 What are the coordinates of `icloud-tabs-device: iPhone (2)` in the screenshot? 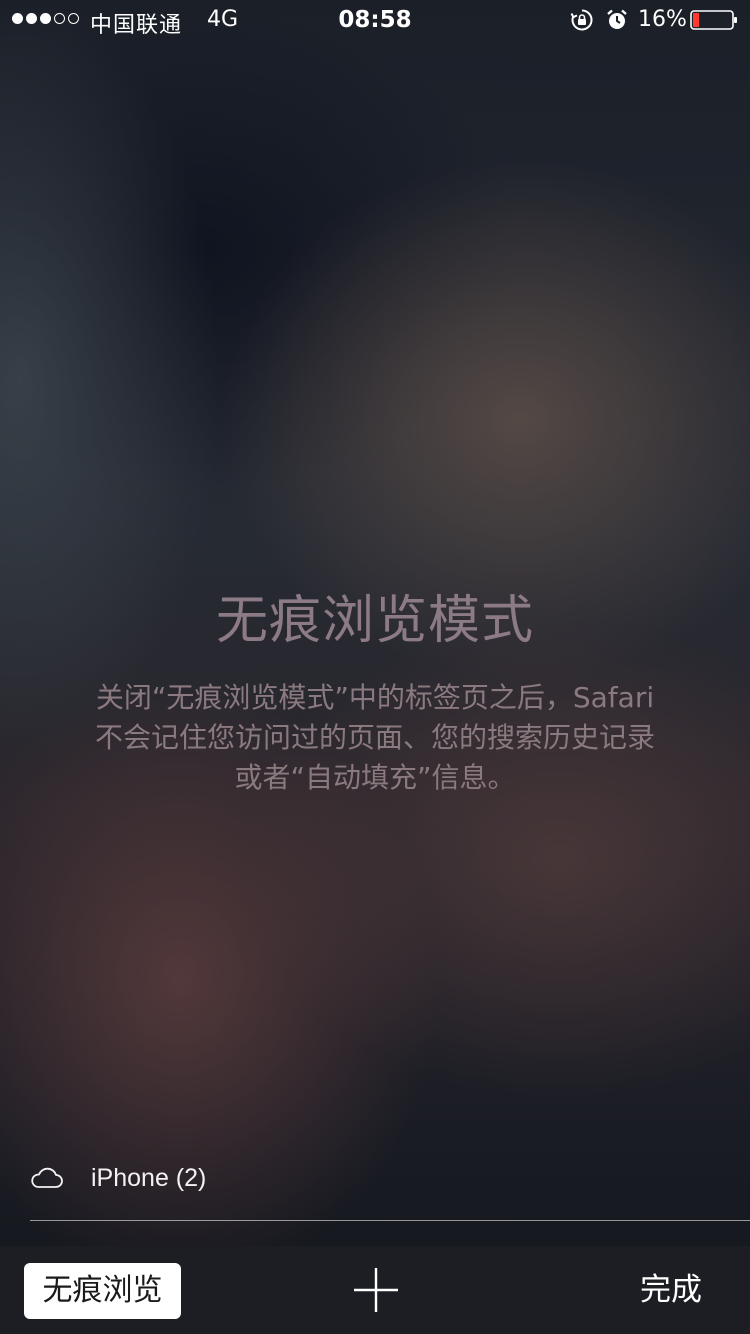 It's located at (118, 1178).